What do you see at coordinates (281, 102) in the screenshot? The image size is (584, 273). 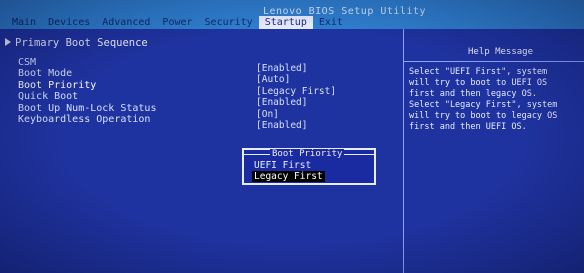 I see `setting-quick-boot-value: [Enabled]` at bounding box center [281, 102].